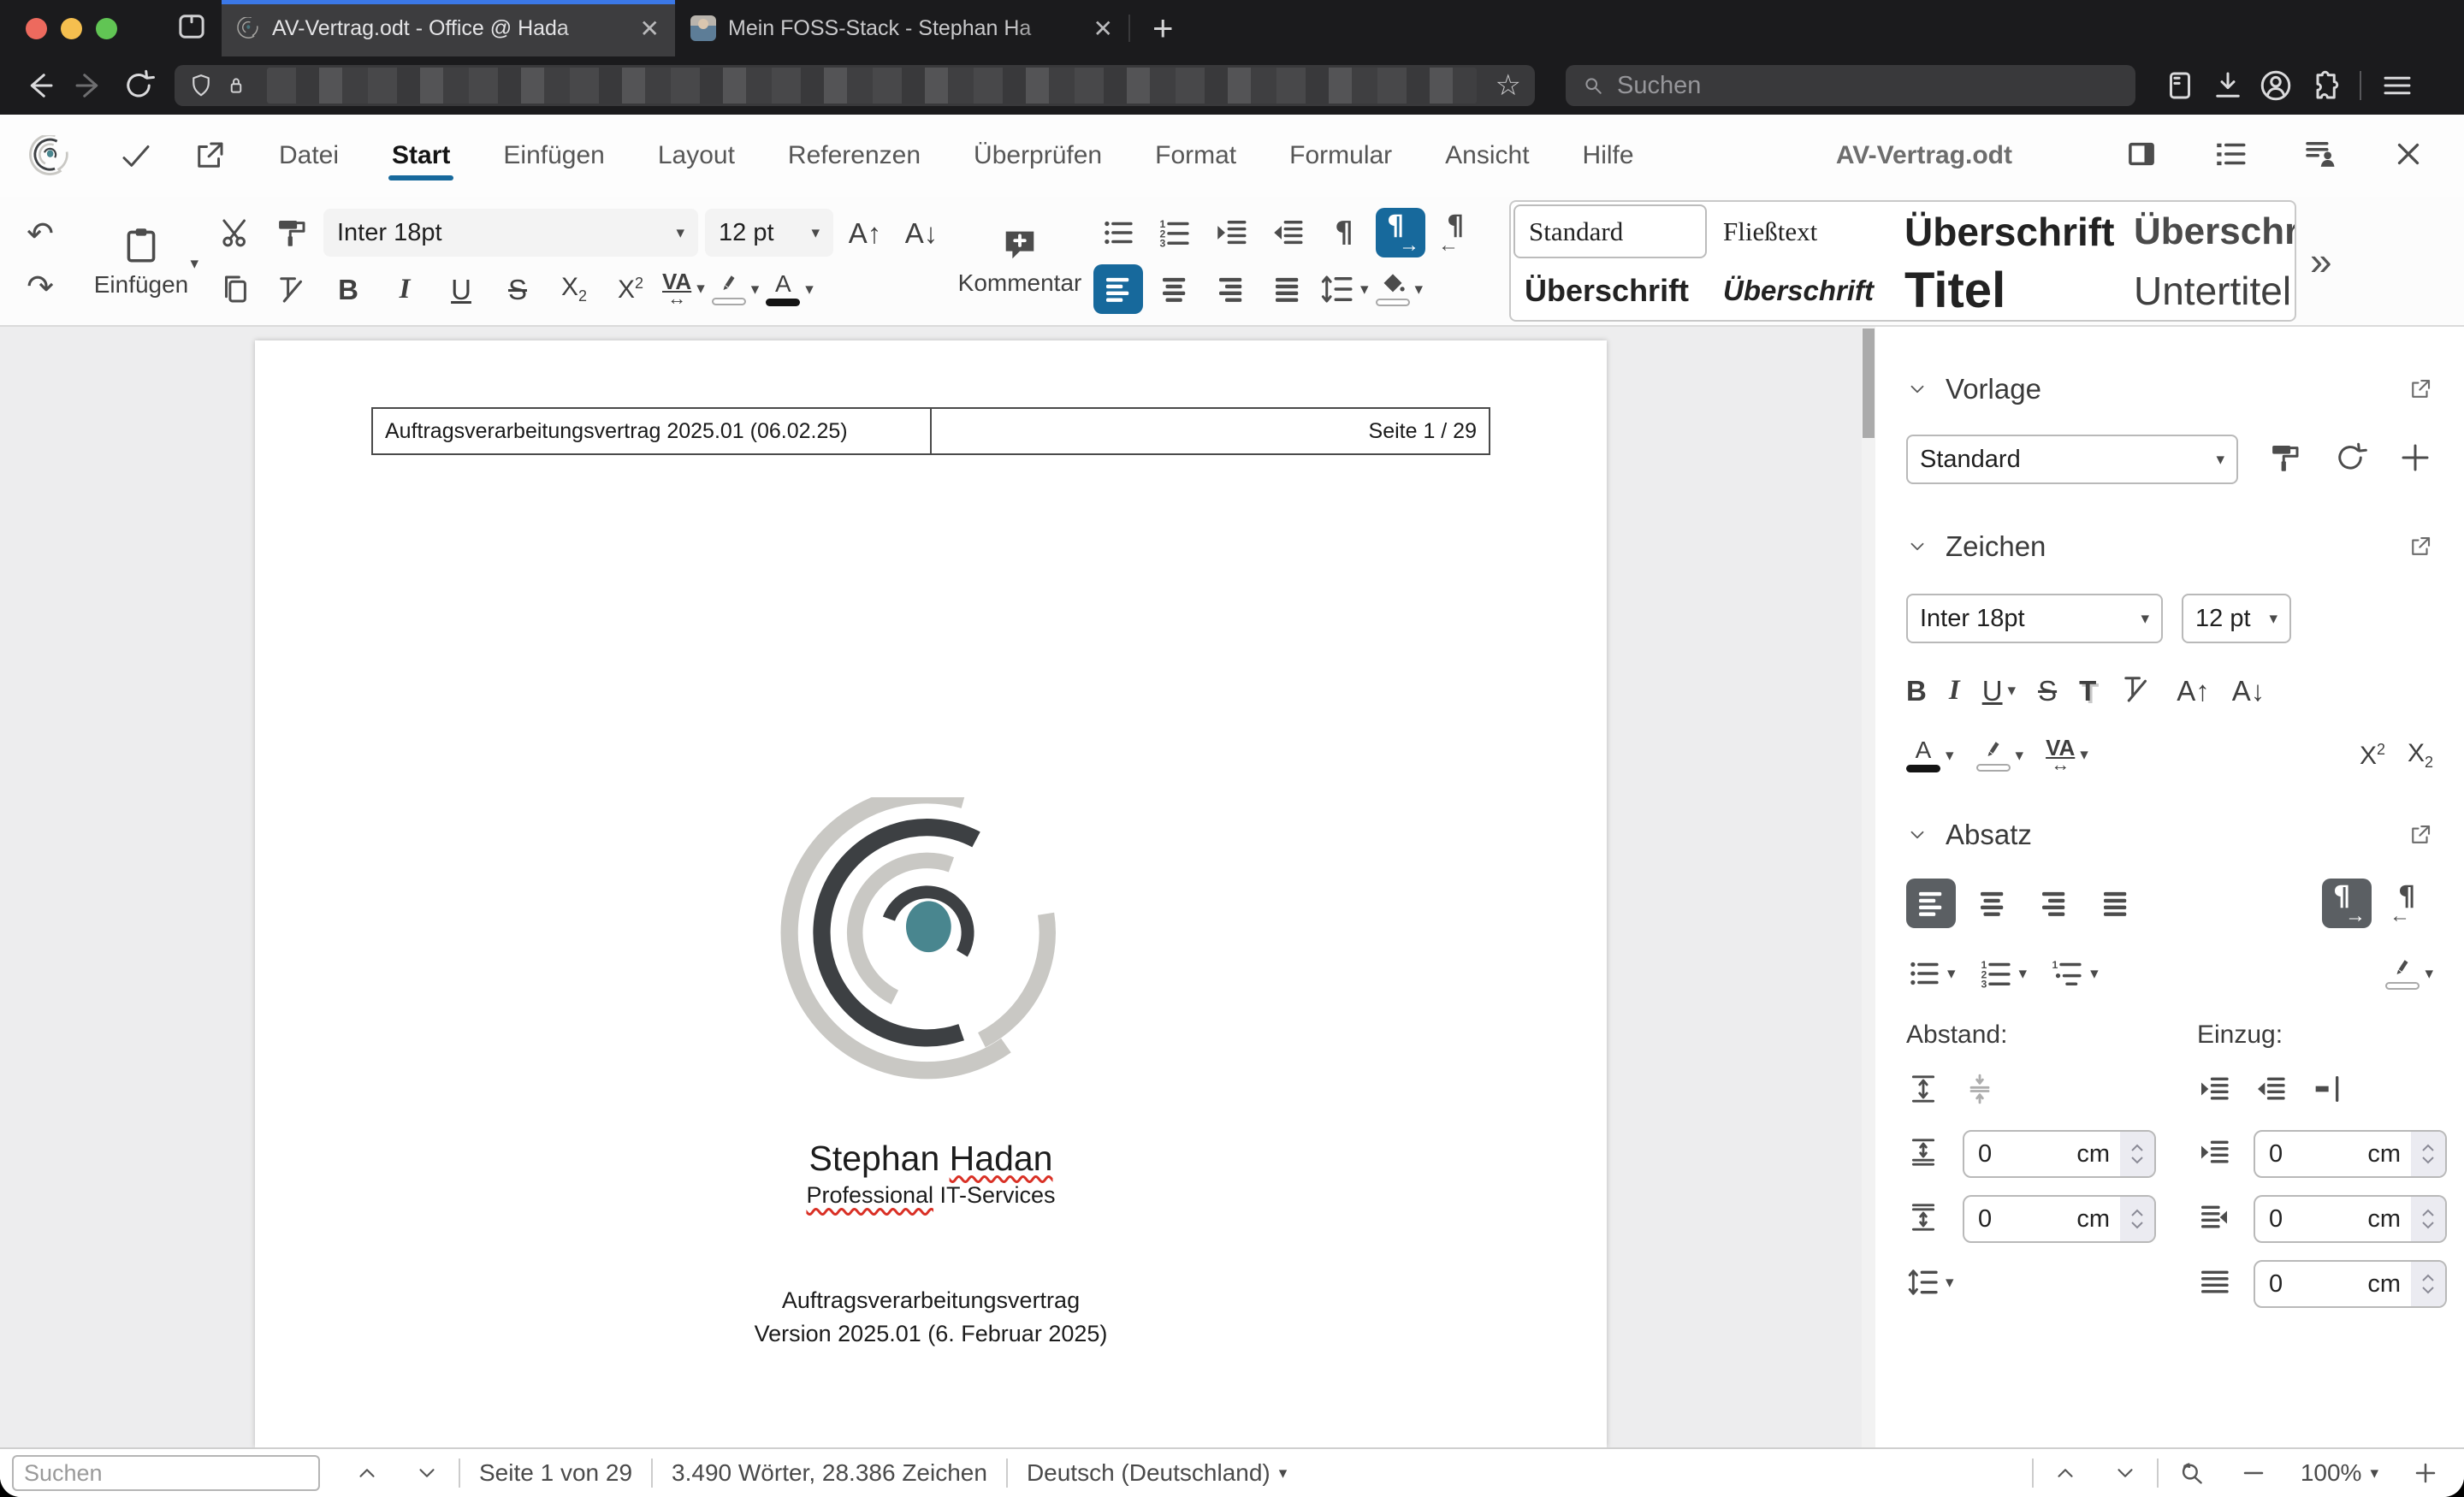  Describe the element at coordinates (2275, 85) in the screenshot. I see `account-icon` at that location.